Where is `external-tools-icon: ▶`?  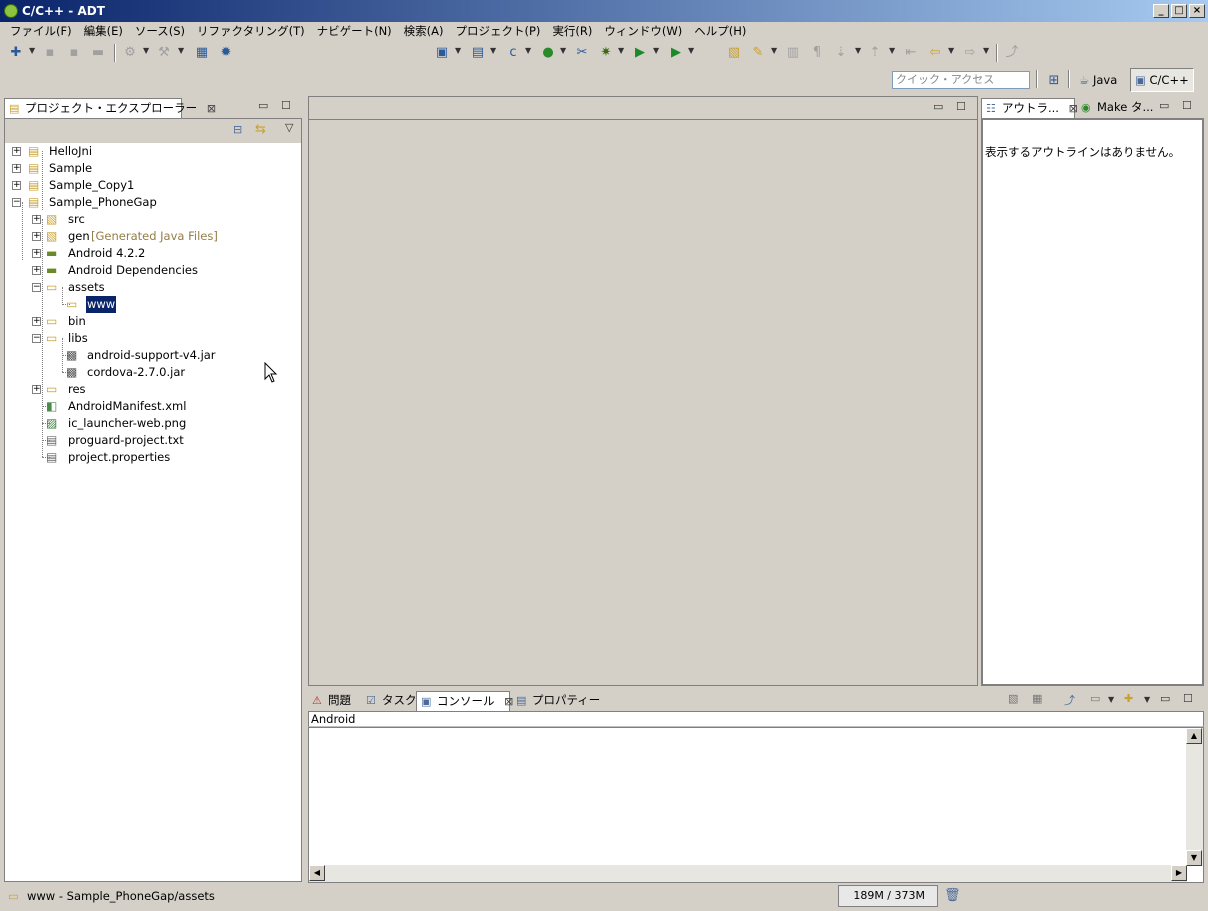
external-tools-icon: ▶ is located at coordinates (676, 53).